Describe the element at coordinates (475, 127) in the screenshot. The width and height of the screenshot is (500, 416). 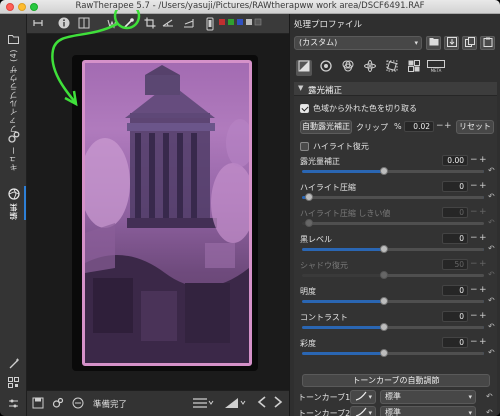
I see `reset-button: リセット` at that location.